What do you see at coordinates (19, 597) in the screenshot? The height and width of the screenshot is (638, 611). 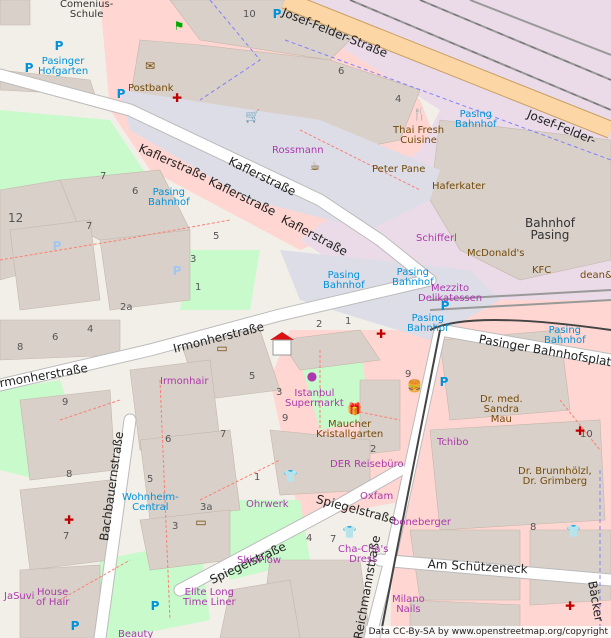 I see `poi-jasuvi: JaSuvi` at bounding box center [19, 597].